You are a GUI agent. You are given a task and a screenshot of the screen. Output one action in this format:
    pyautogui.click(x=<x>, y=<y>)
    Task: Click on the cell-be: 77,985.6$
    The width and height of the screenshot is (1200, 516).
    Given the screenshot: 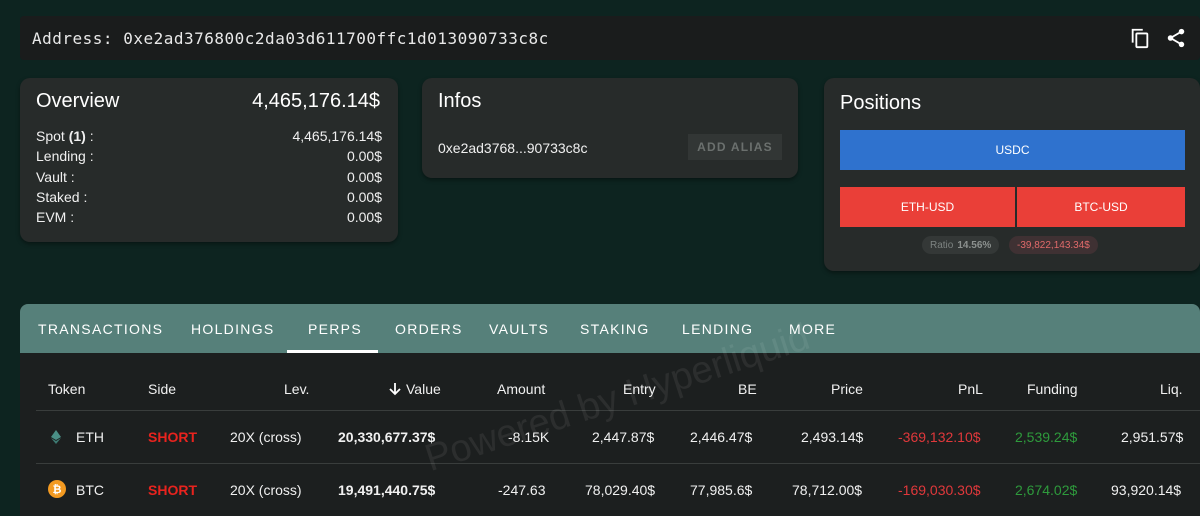 What is the action you would take?
    pyautogui.click(x=721, y=490)
    